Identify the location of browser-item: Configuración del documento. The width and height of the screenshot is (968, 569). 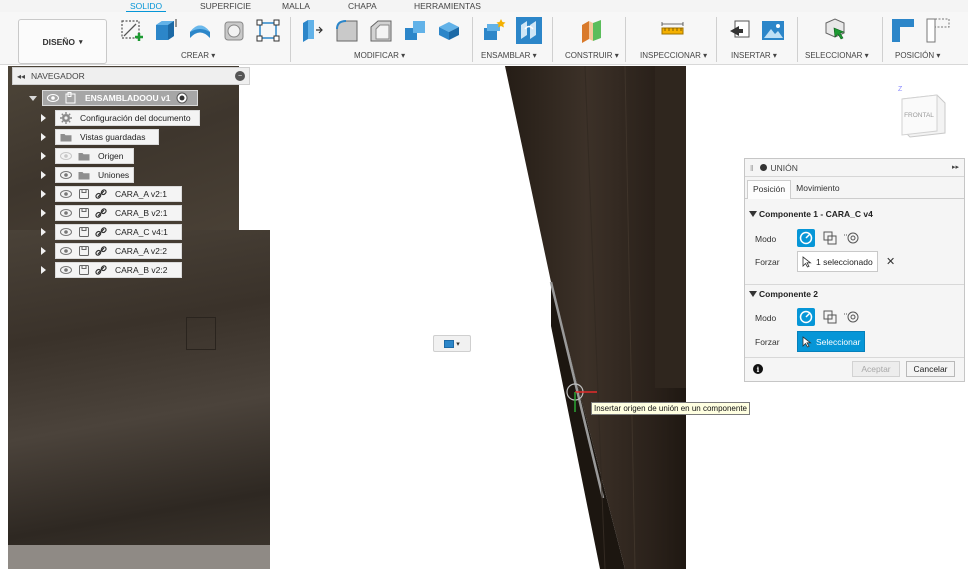
(127, 118).